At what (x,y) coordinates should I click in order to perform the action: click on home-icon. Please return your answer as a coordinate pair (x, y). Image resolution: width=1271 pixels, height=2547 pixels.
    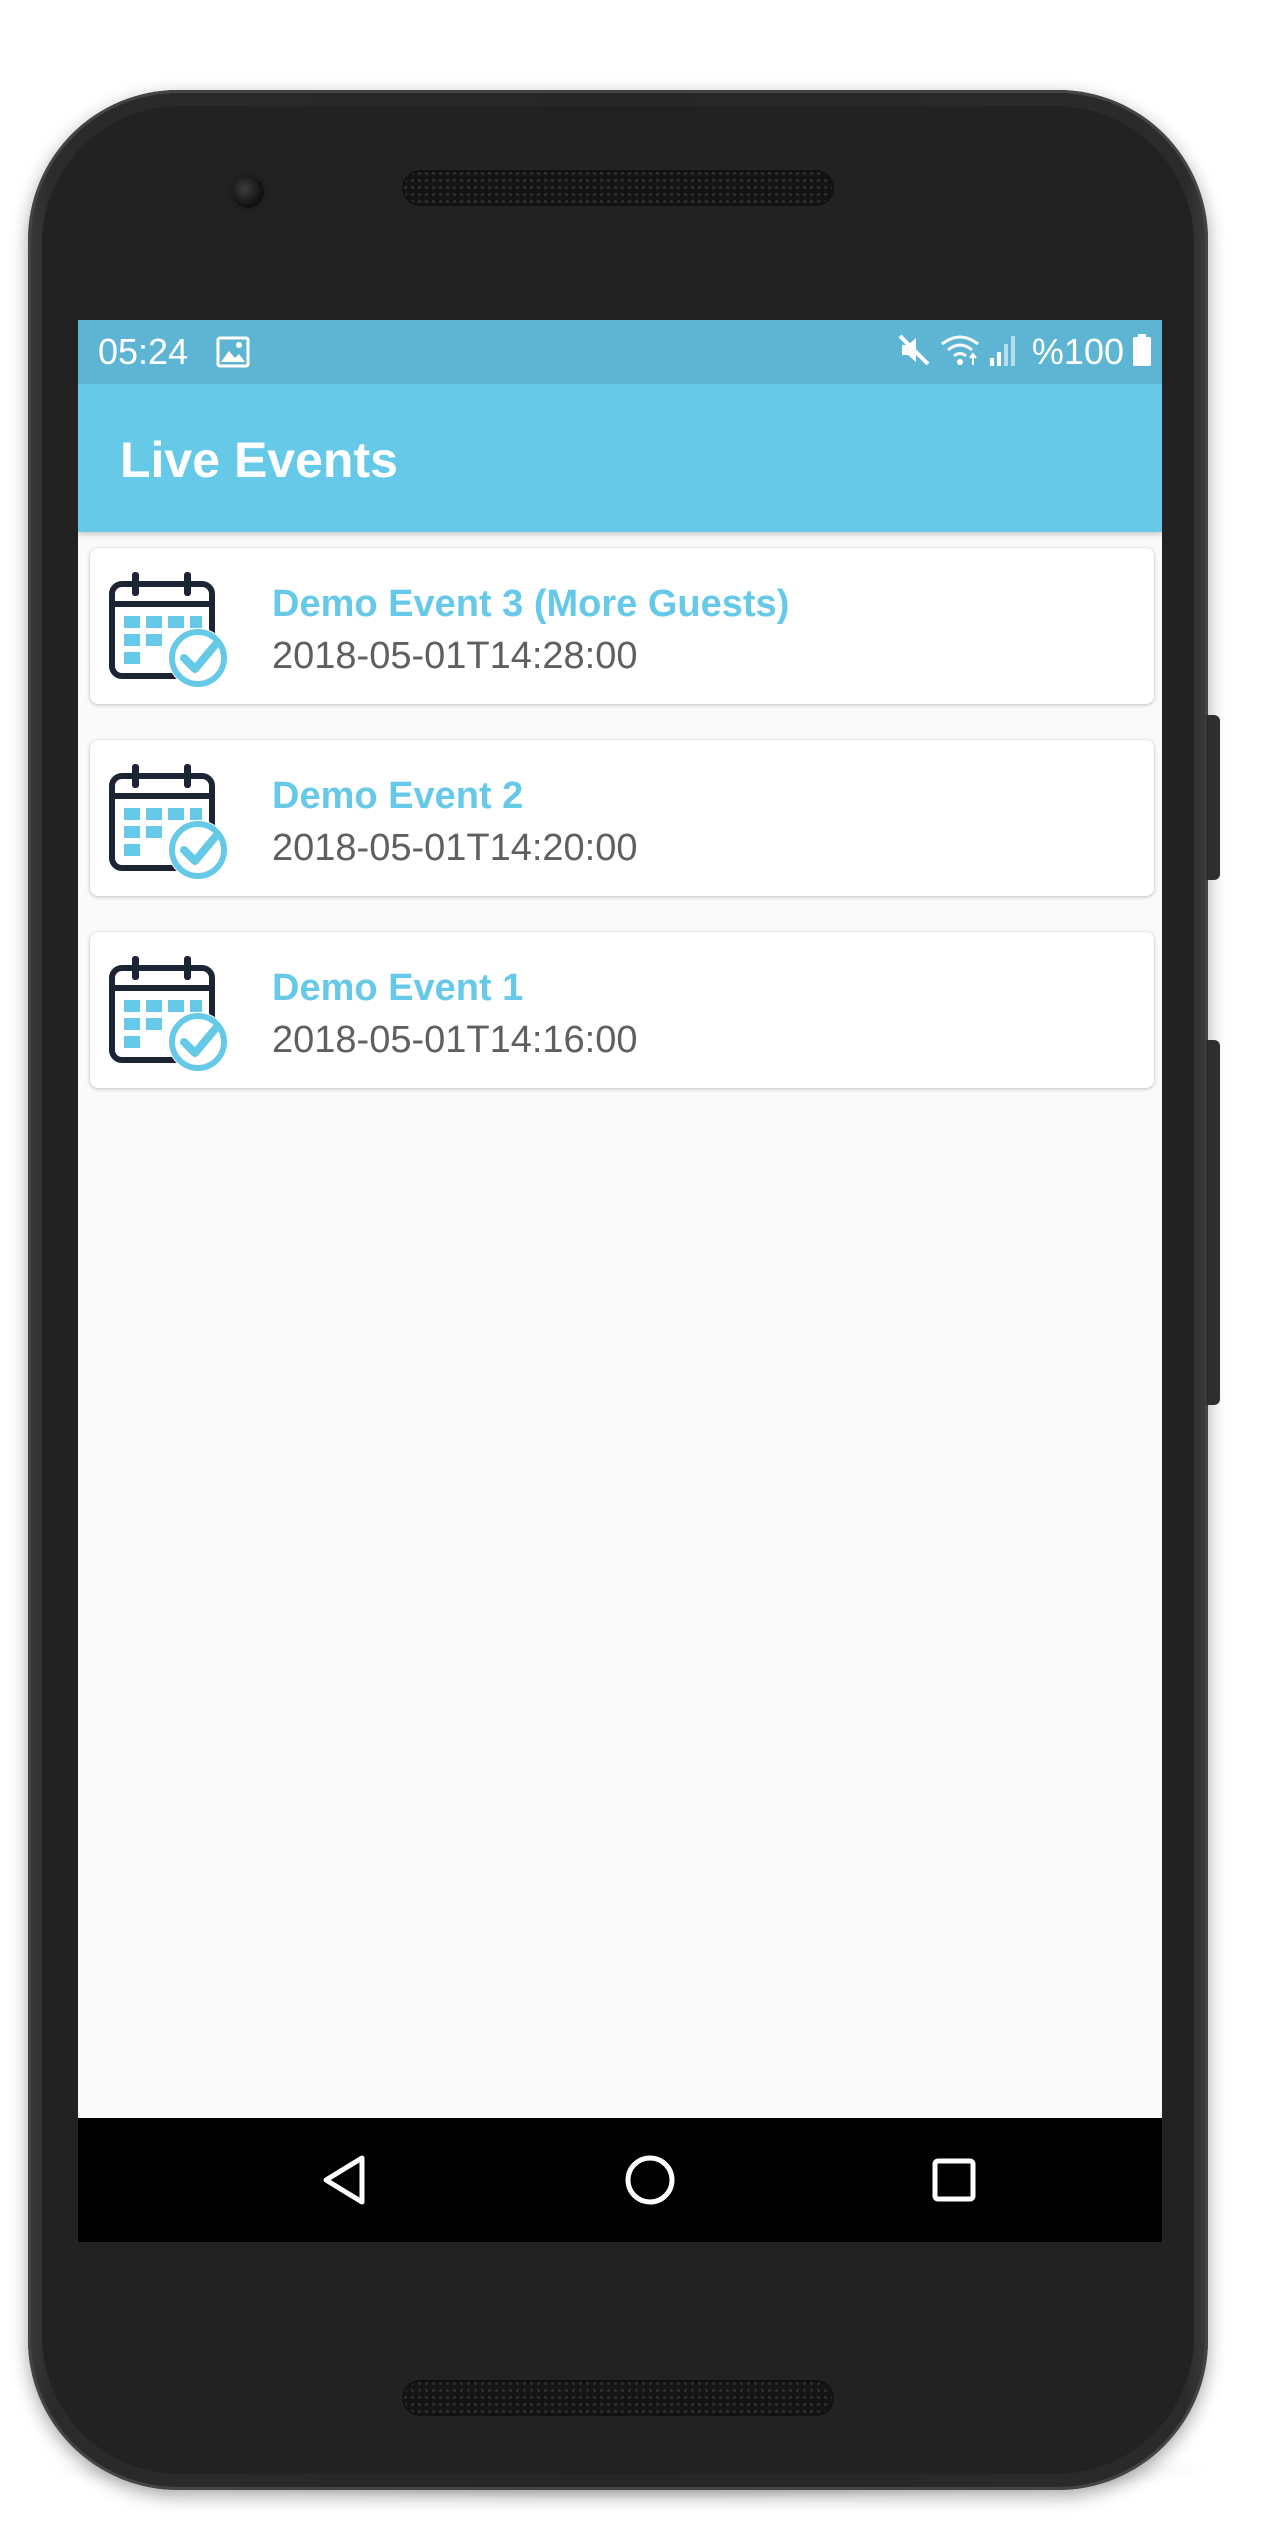
    Looking at the image, I should click on (650, 2180).